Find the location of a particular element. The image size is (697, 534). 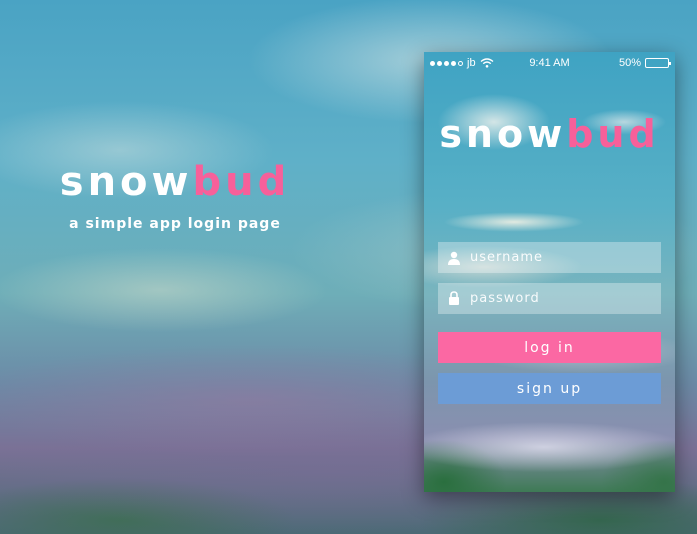

status-bar: jb 9:41 AM 50% is located at coordinates (549, 63).